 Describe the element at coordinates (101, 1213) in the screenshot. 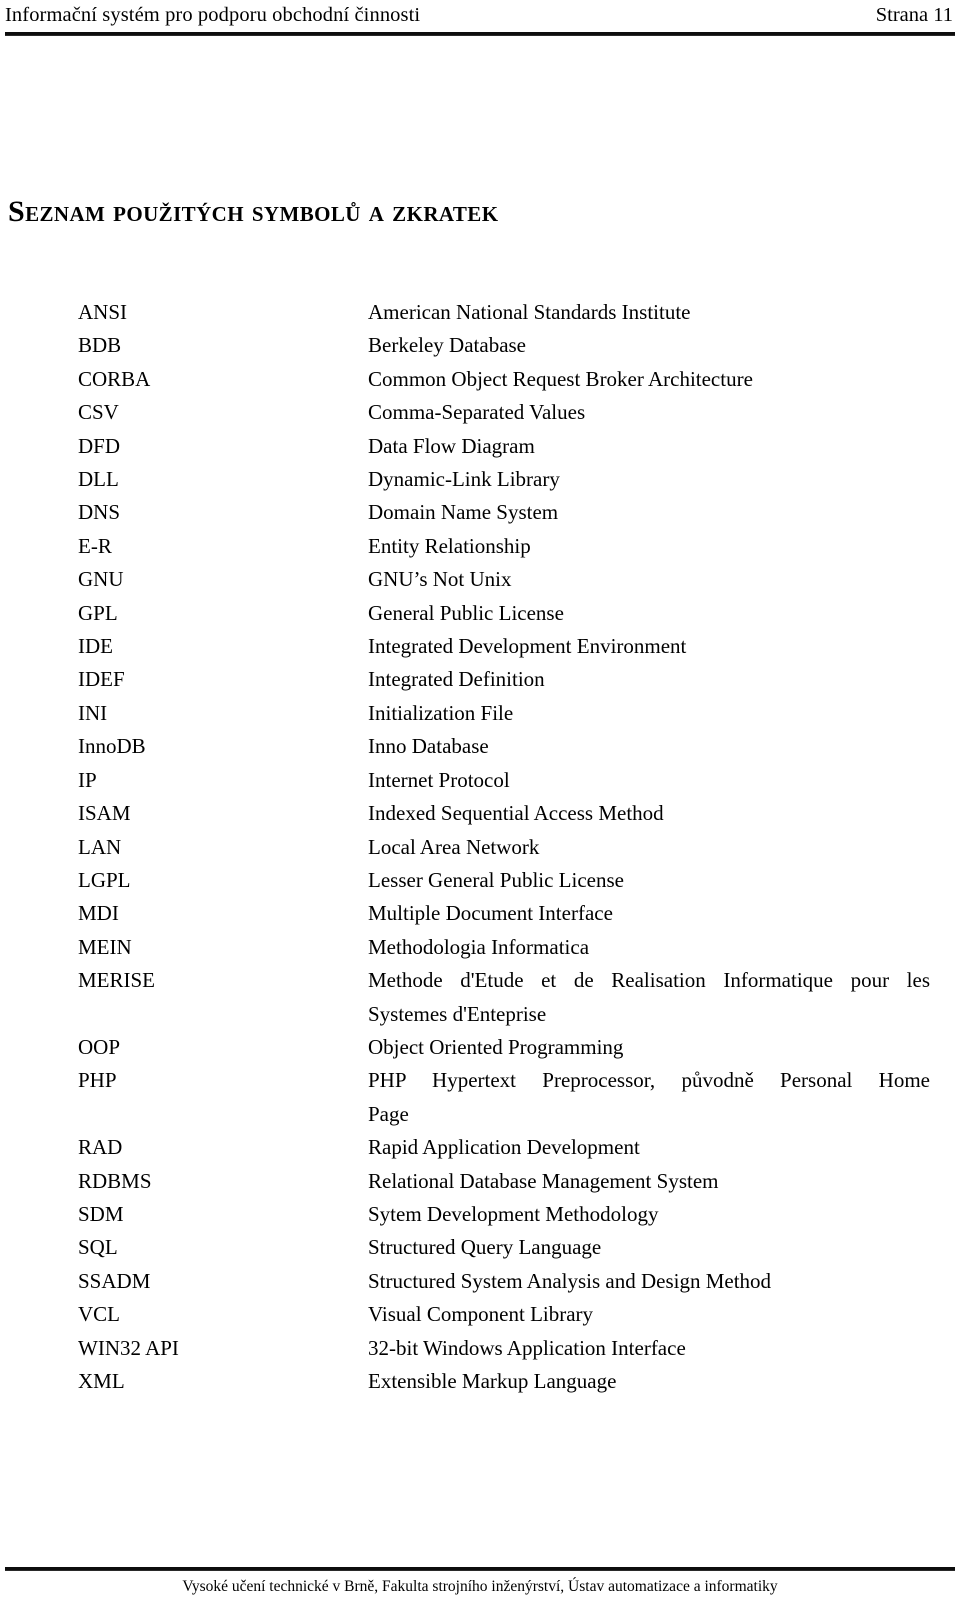

I see `abbreviation-term: SDM` at that location.